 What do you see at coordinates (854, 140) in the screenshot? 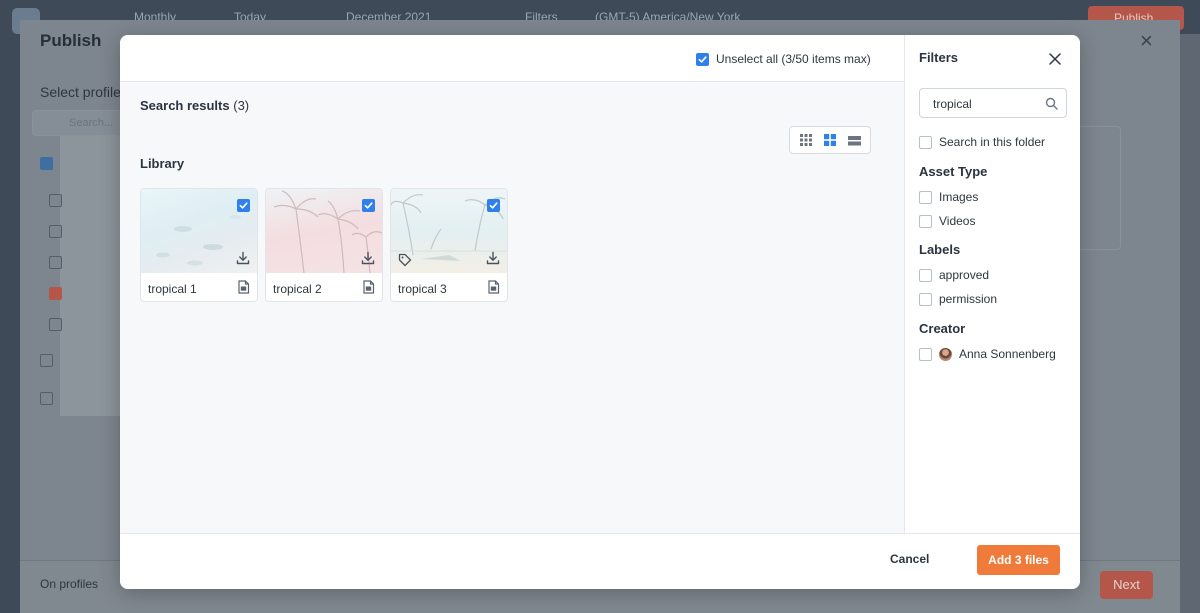
I see `list-view-icon` at bounding box center [854, 140].